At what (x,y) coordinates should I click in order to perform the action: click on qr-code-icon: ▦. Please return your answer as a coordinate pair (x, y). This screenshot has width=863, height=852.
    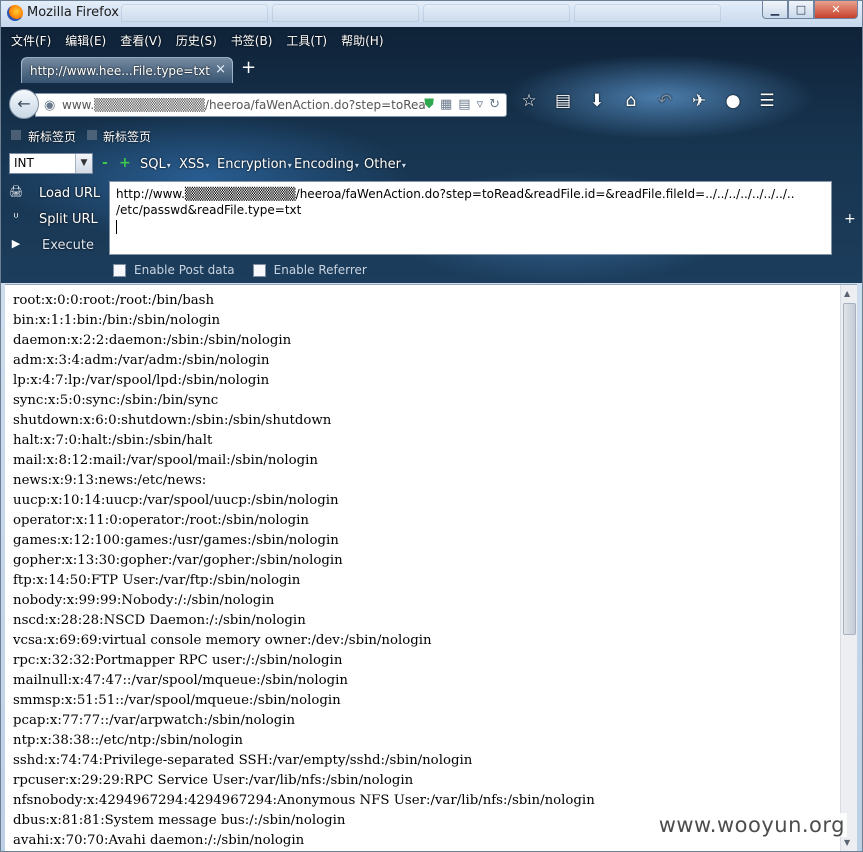
    Looking at the image, I should click on (446, 104).